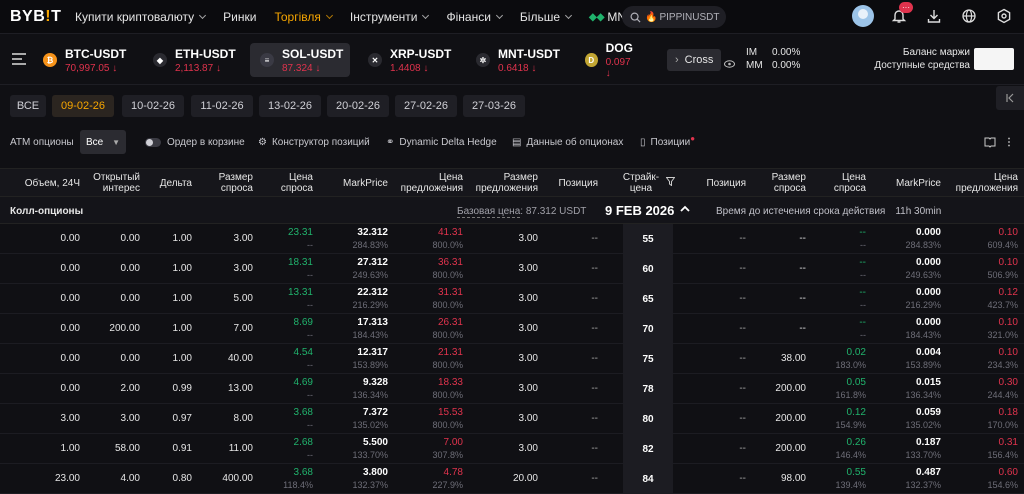 This screenshot has height=494, width=1024. Describe the element at coordinates (300, 299) in the screenshot. I see `cell-bid: 13.31 --` at that location.